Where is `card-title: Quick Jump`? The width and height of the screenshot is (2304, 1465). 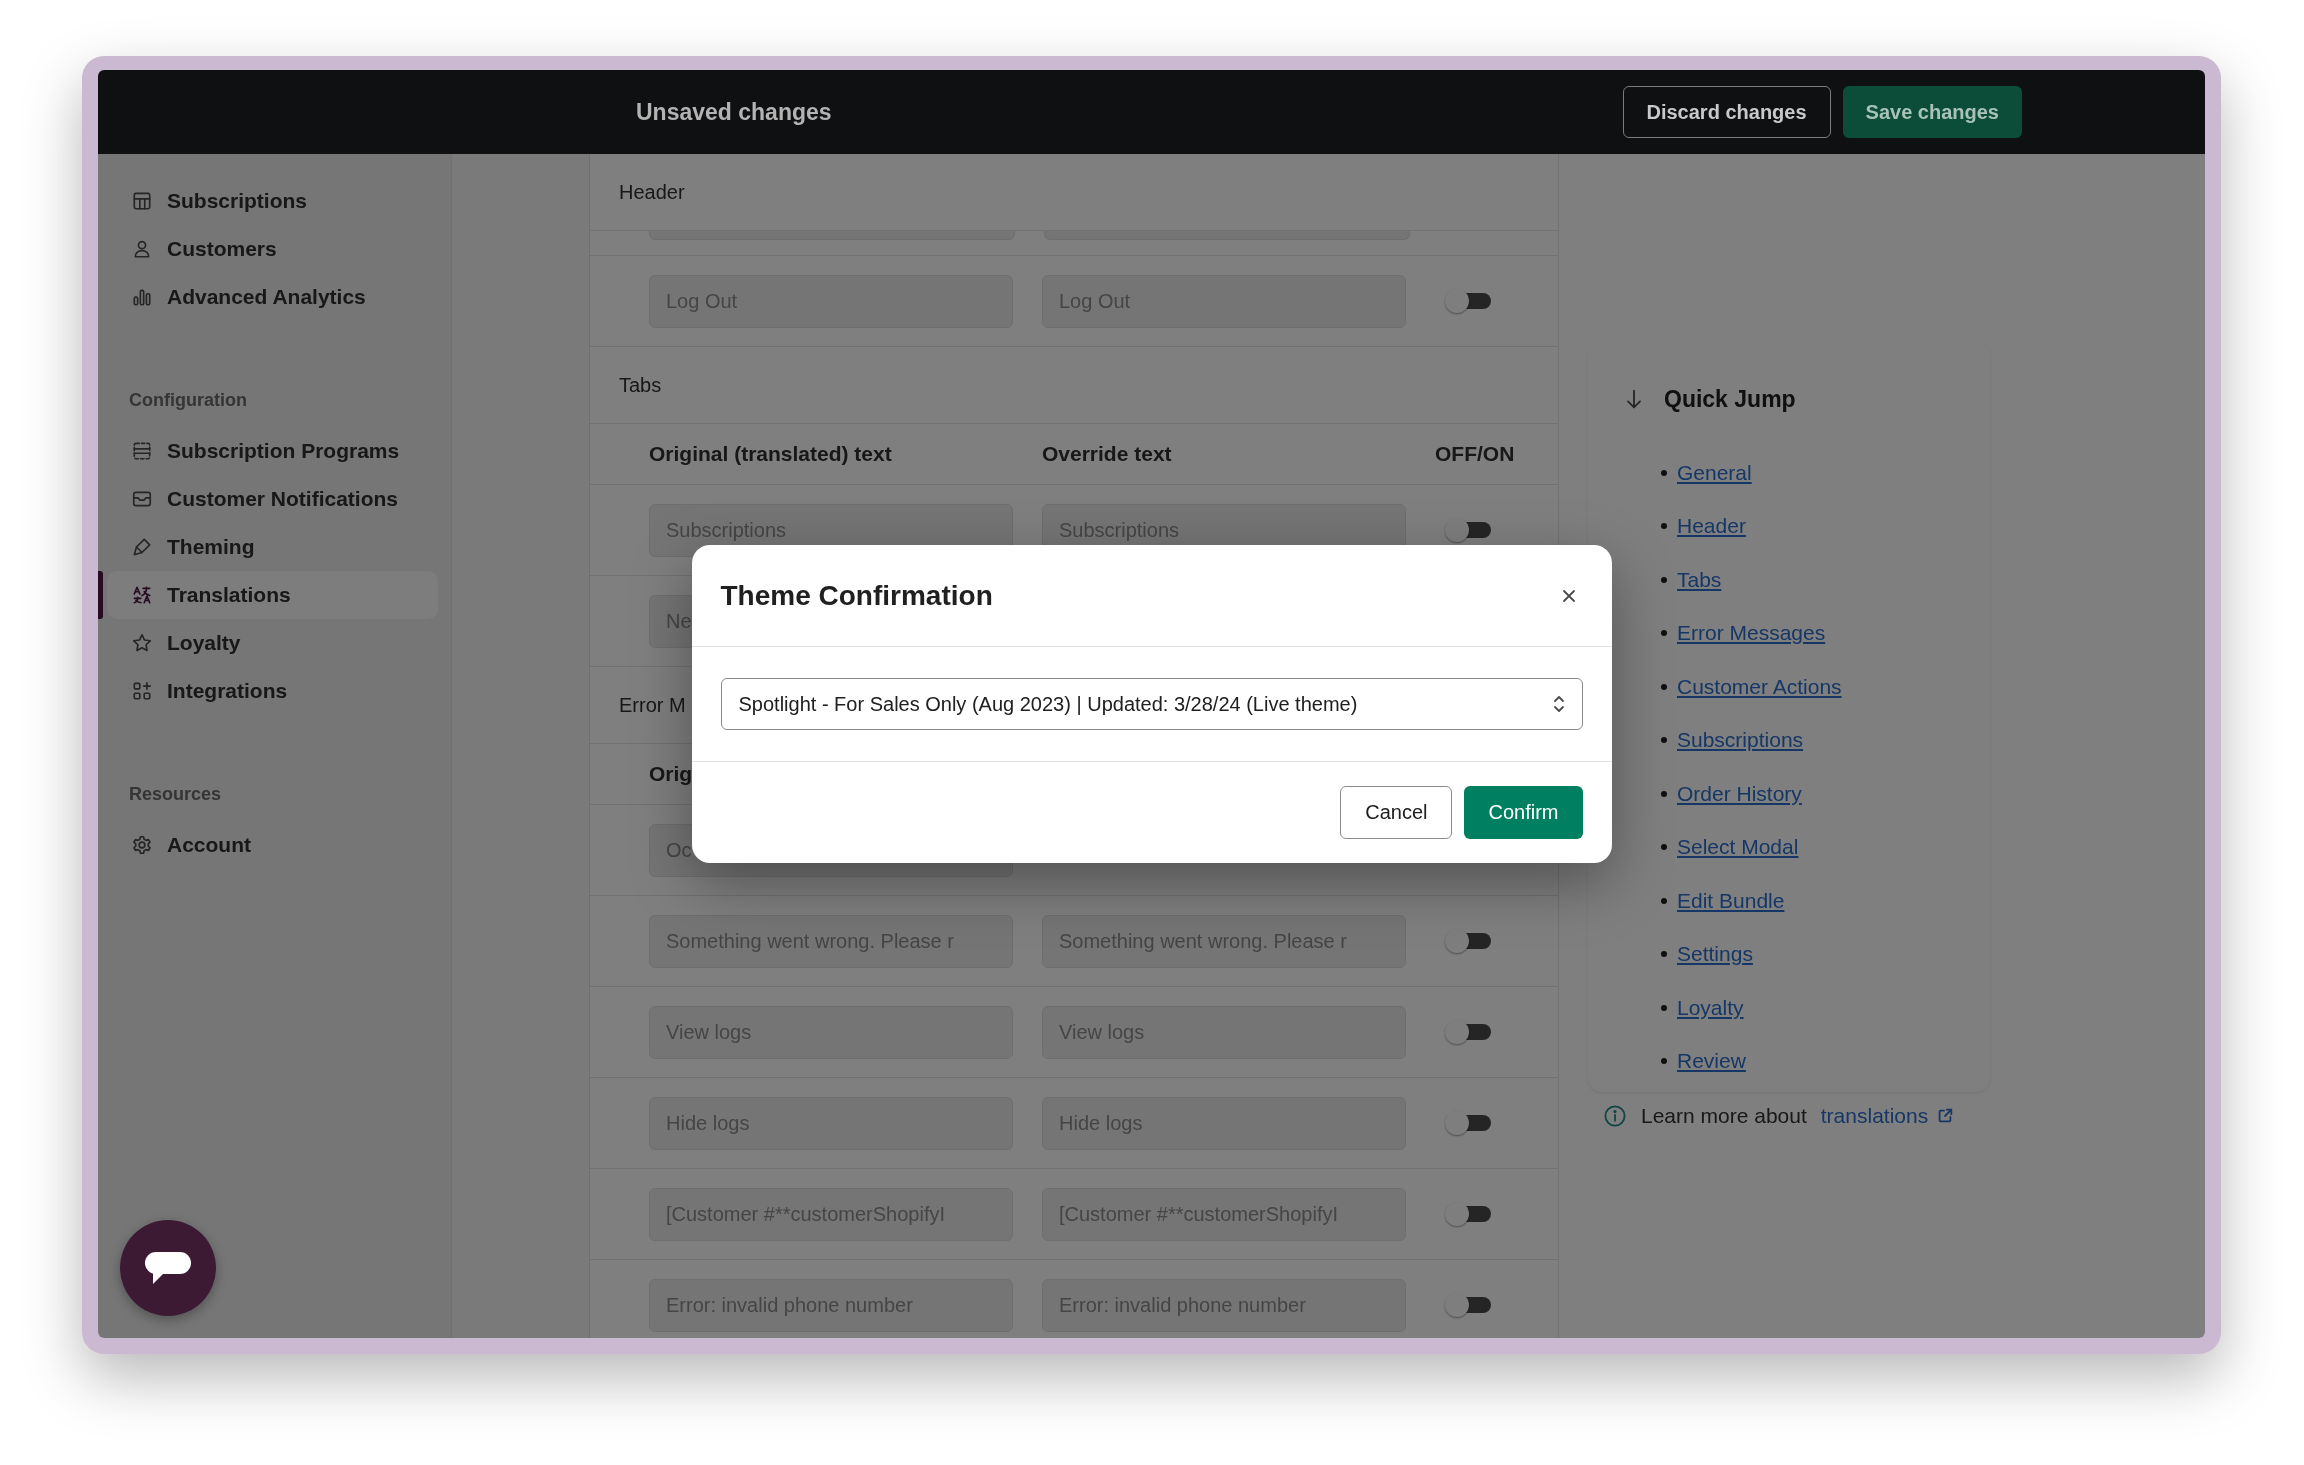
card-title: Quick Jump is located at coordinates (1730, 399).